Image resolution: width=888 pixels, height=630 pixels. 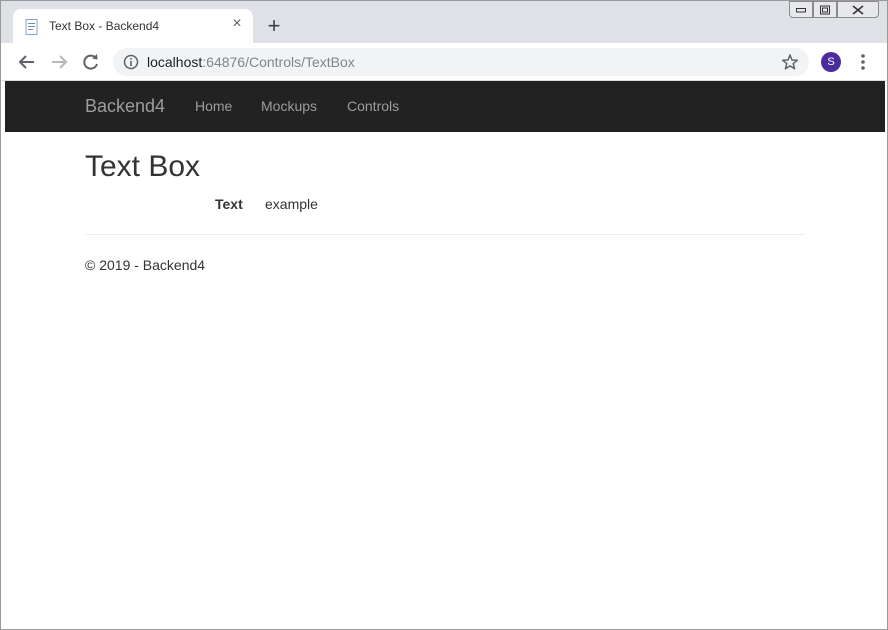 I want to click on close-window-button, so click(x=858, y=9).